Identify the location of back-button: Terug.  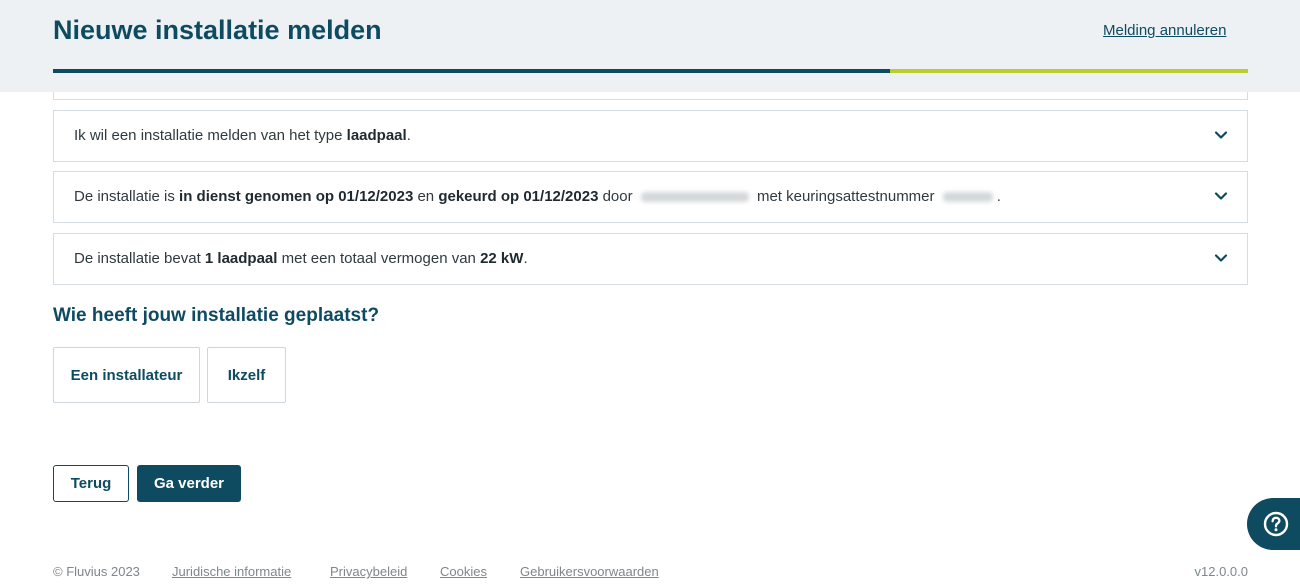
(91, 483).